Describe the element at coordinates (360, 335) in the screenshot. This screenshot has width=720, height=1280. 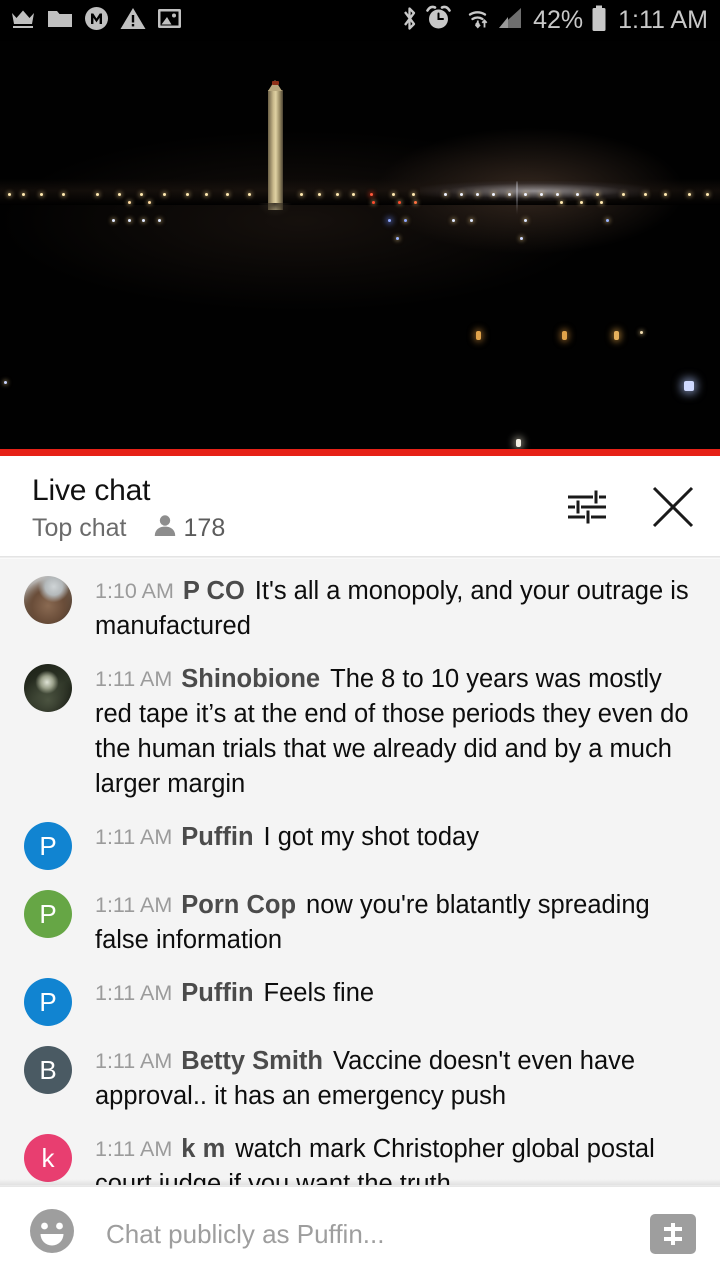
I see `amber-light-row` at that location.